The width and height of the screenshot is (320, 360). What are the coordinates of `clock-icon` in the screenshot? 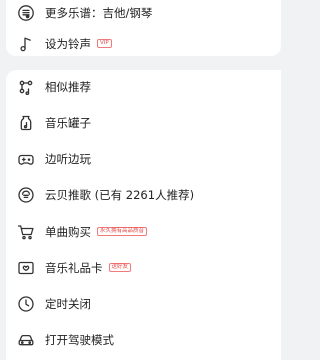 It's located at (26, 304).